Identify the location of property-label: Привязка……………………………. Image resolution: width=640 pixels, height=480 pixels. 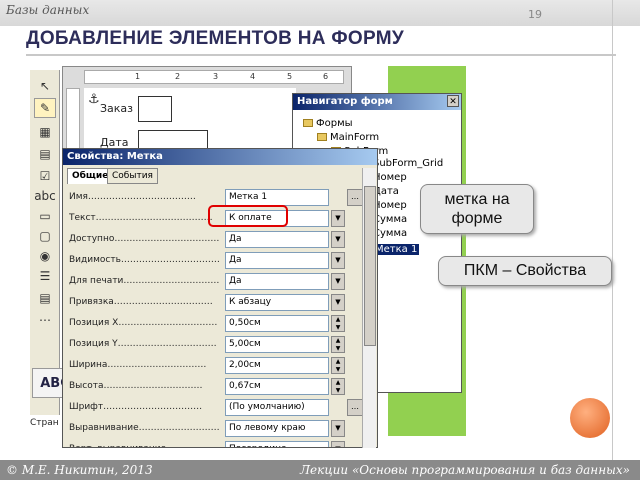
(141, 302).